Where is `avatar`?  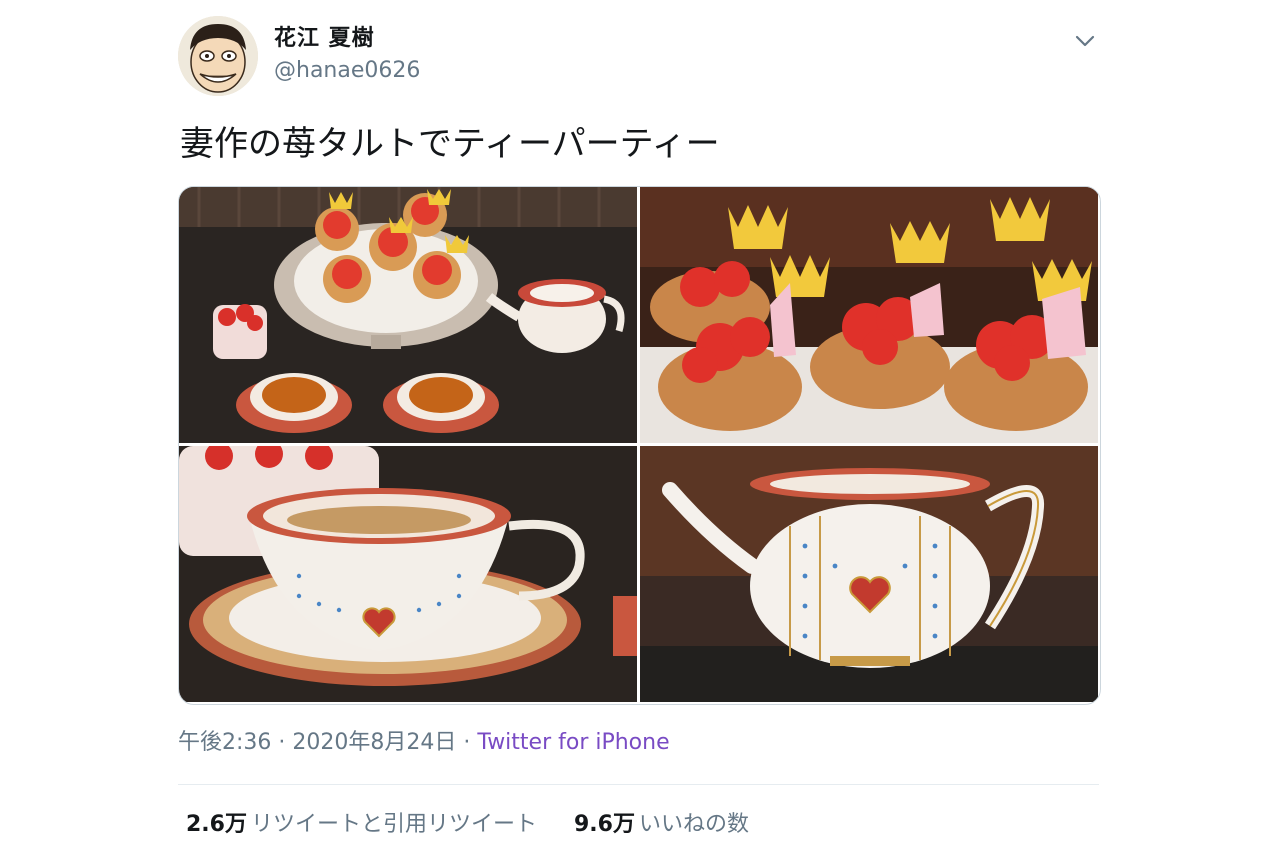
avatar is located at coordinates (218, 56).